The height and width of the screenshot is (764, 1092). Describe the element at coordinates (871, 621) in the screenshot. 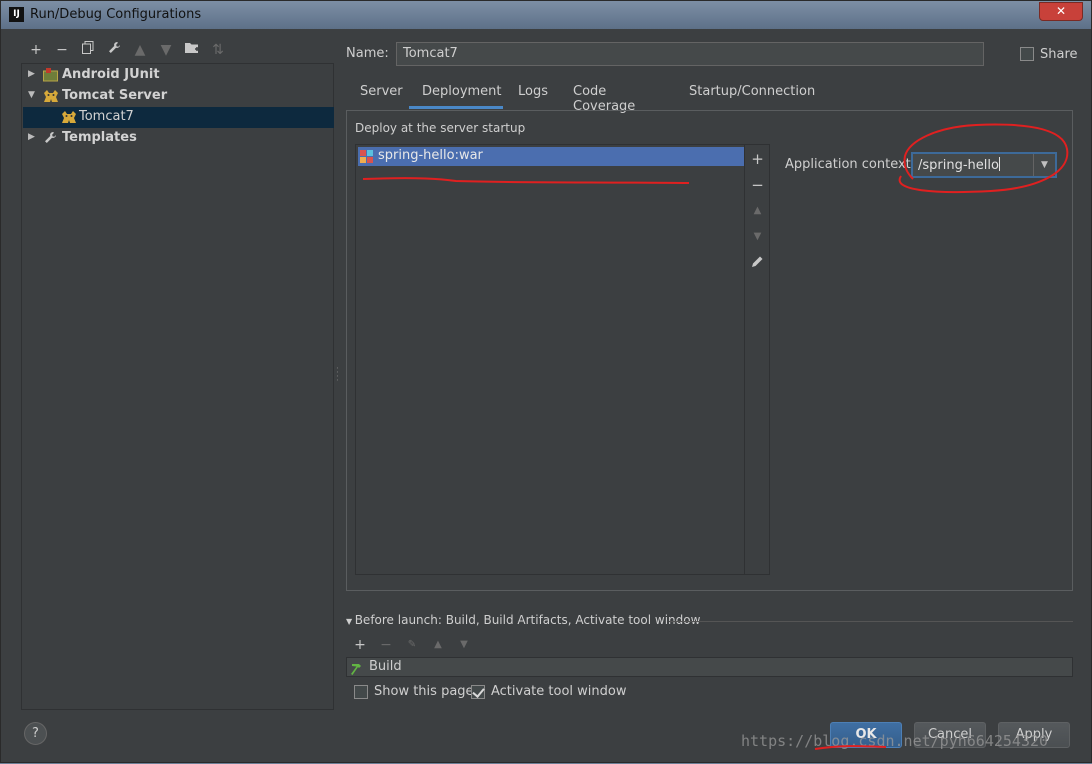

I see `divider` at that location.